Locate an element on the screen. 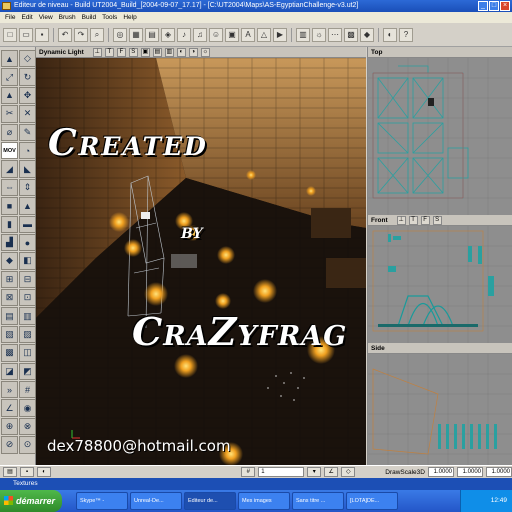 The width and height of the screenshot is (512, 512). terrain-icon: △ is located at coordinates (264, 34).